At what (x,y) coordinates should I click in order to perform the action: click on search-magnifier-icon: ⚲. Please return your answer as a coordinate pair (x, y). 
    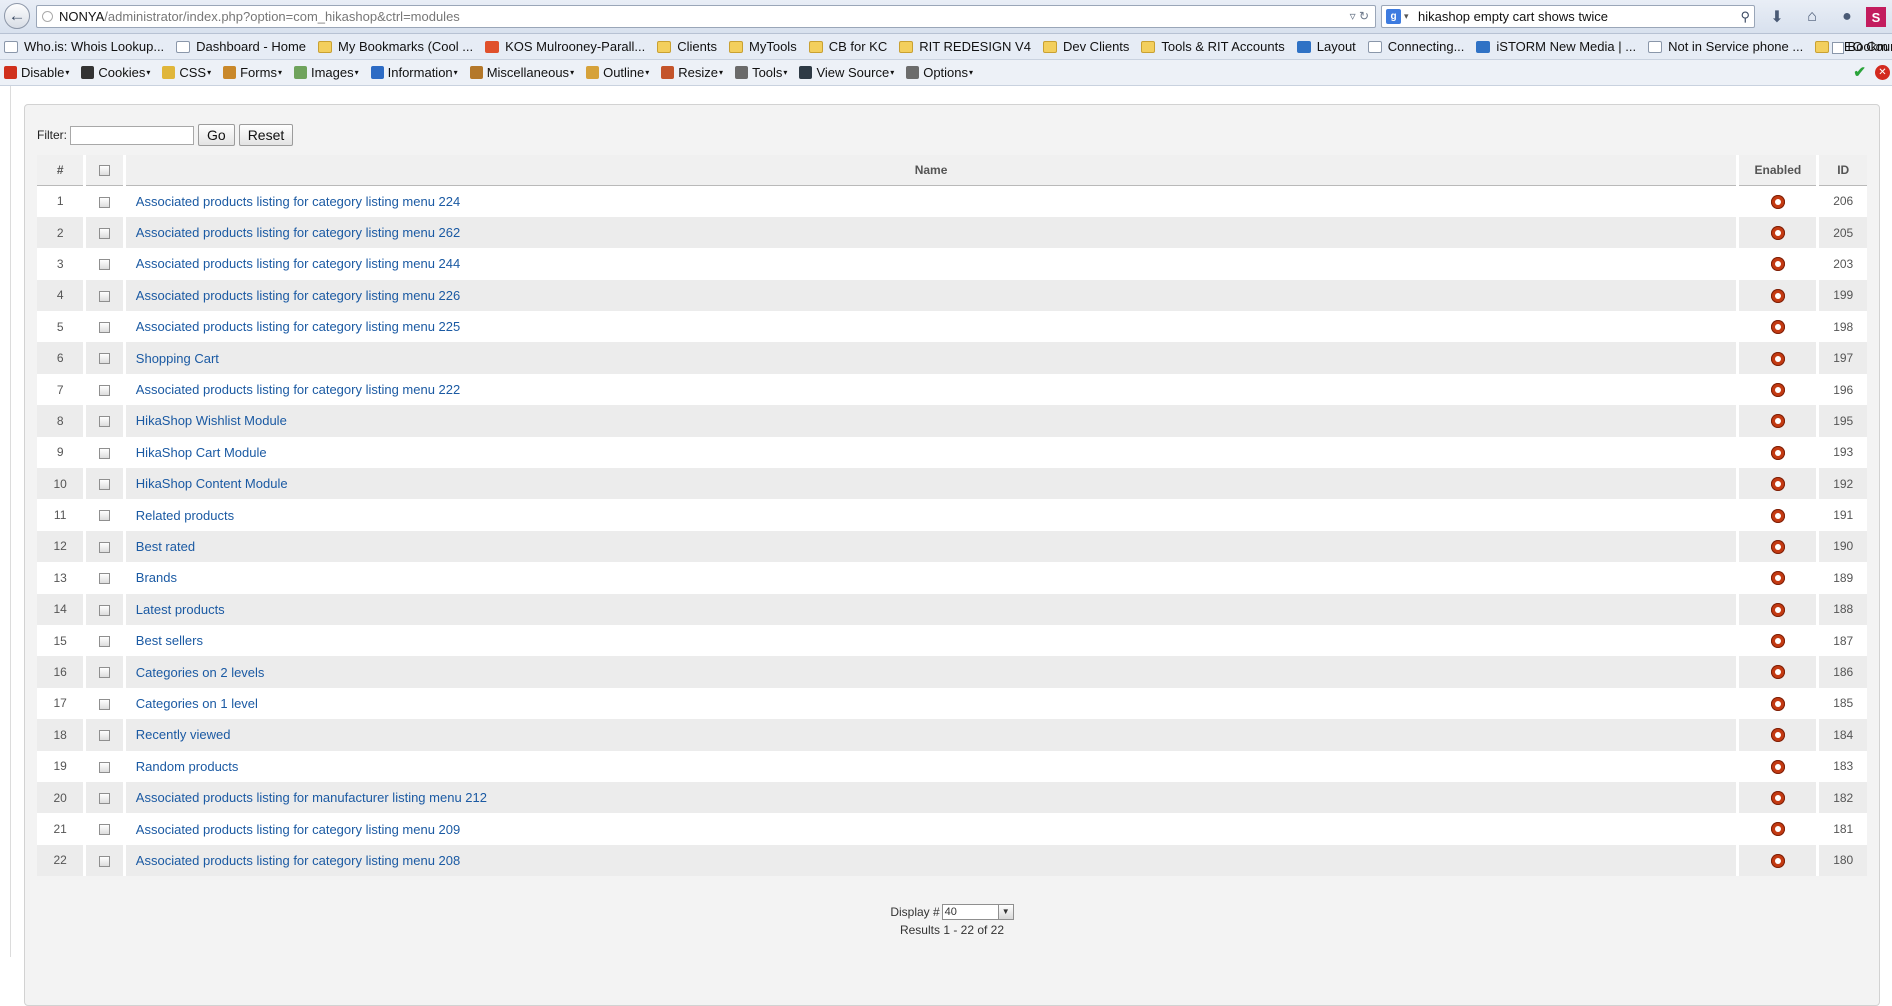
    Looking at the image, I should click on (1745, 16).